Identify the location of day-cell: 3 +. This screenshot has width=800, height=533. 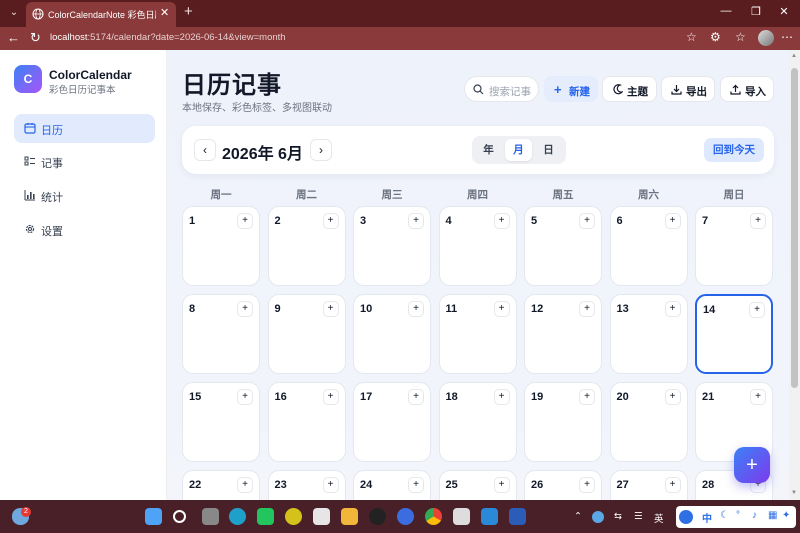
(392, 246).